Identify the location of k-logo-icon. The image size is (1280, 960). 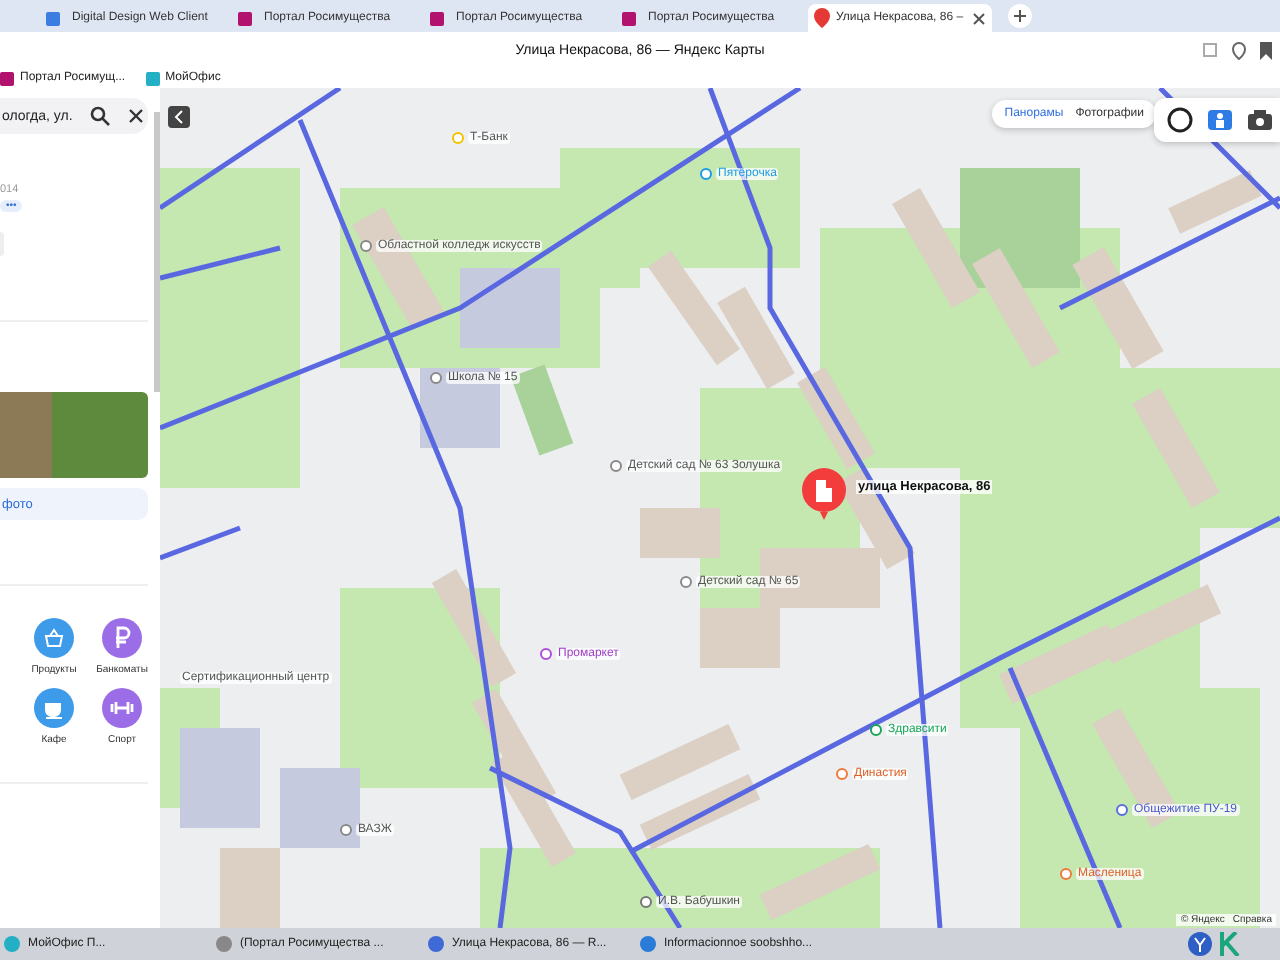
(1230, 944).